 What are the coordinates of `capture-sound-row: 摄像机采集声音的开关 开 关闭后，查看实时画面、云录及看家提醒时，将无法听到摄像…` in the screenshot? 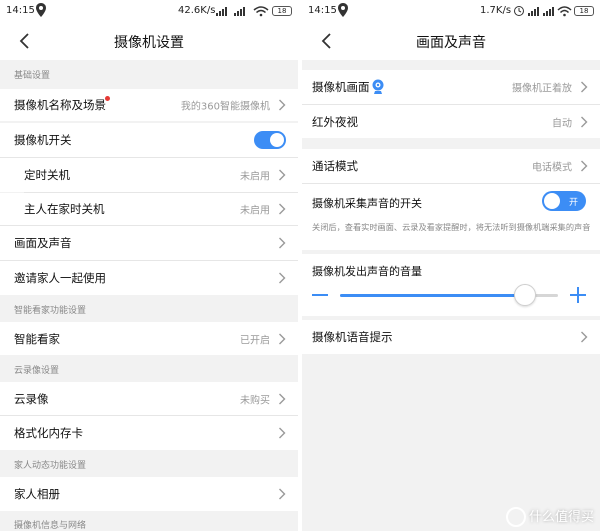 It's located at (451, 217).